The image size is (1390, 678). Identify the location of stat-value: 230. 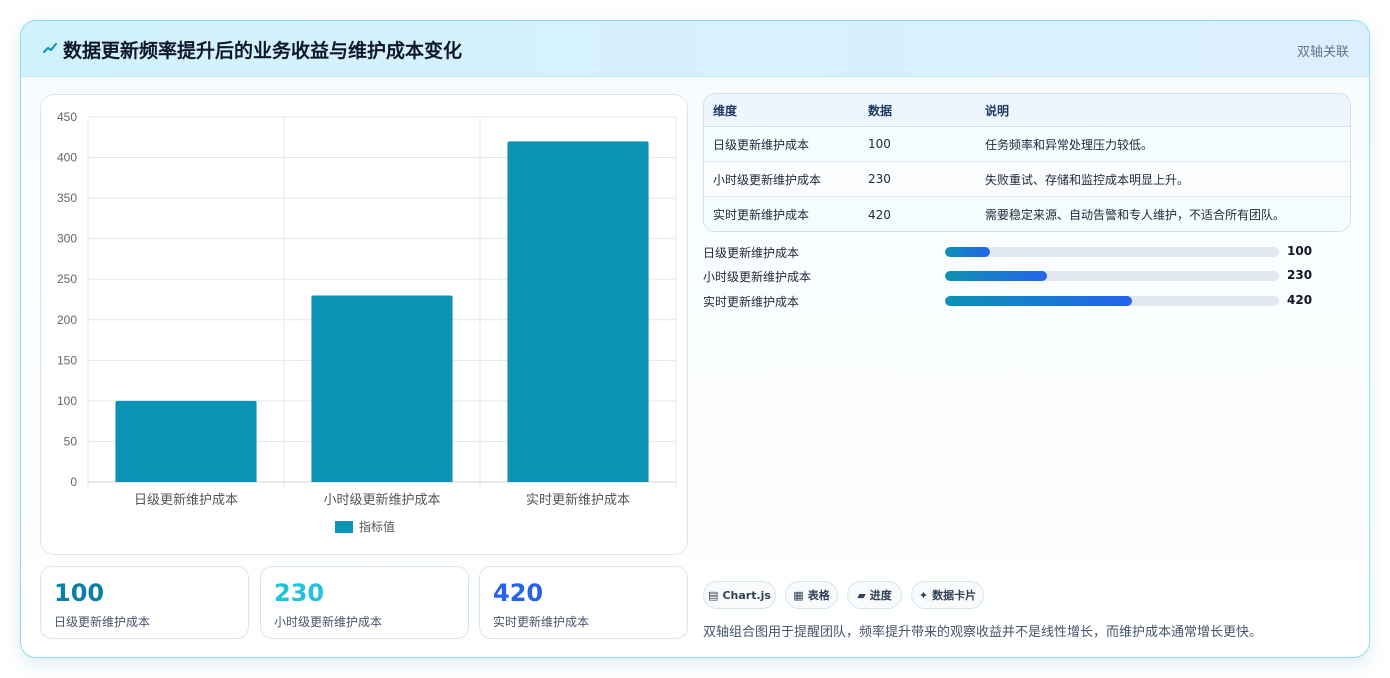
(299, 593).